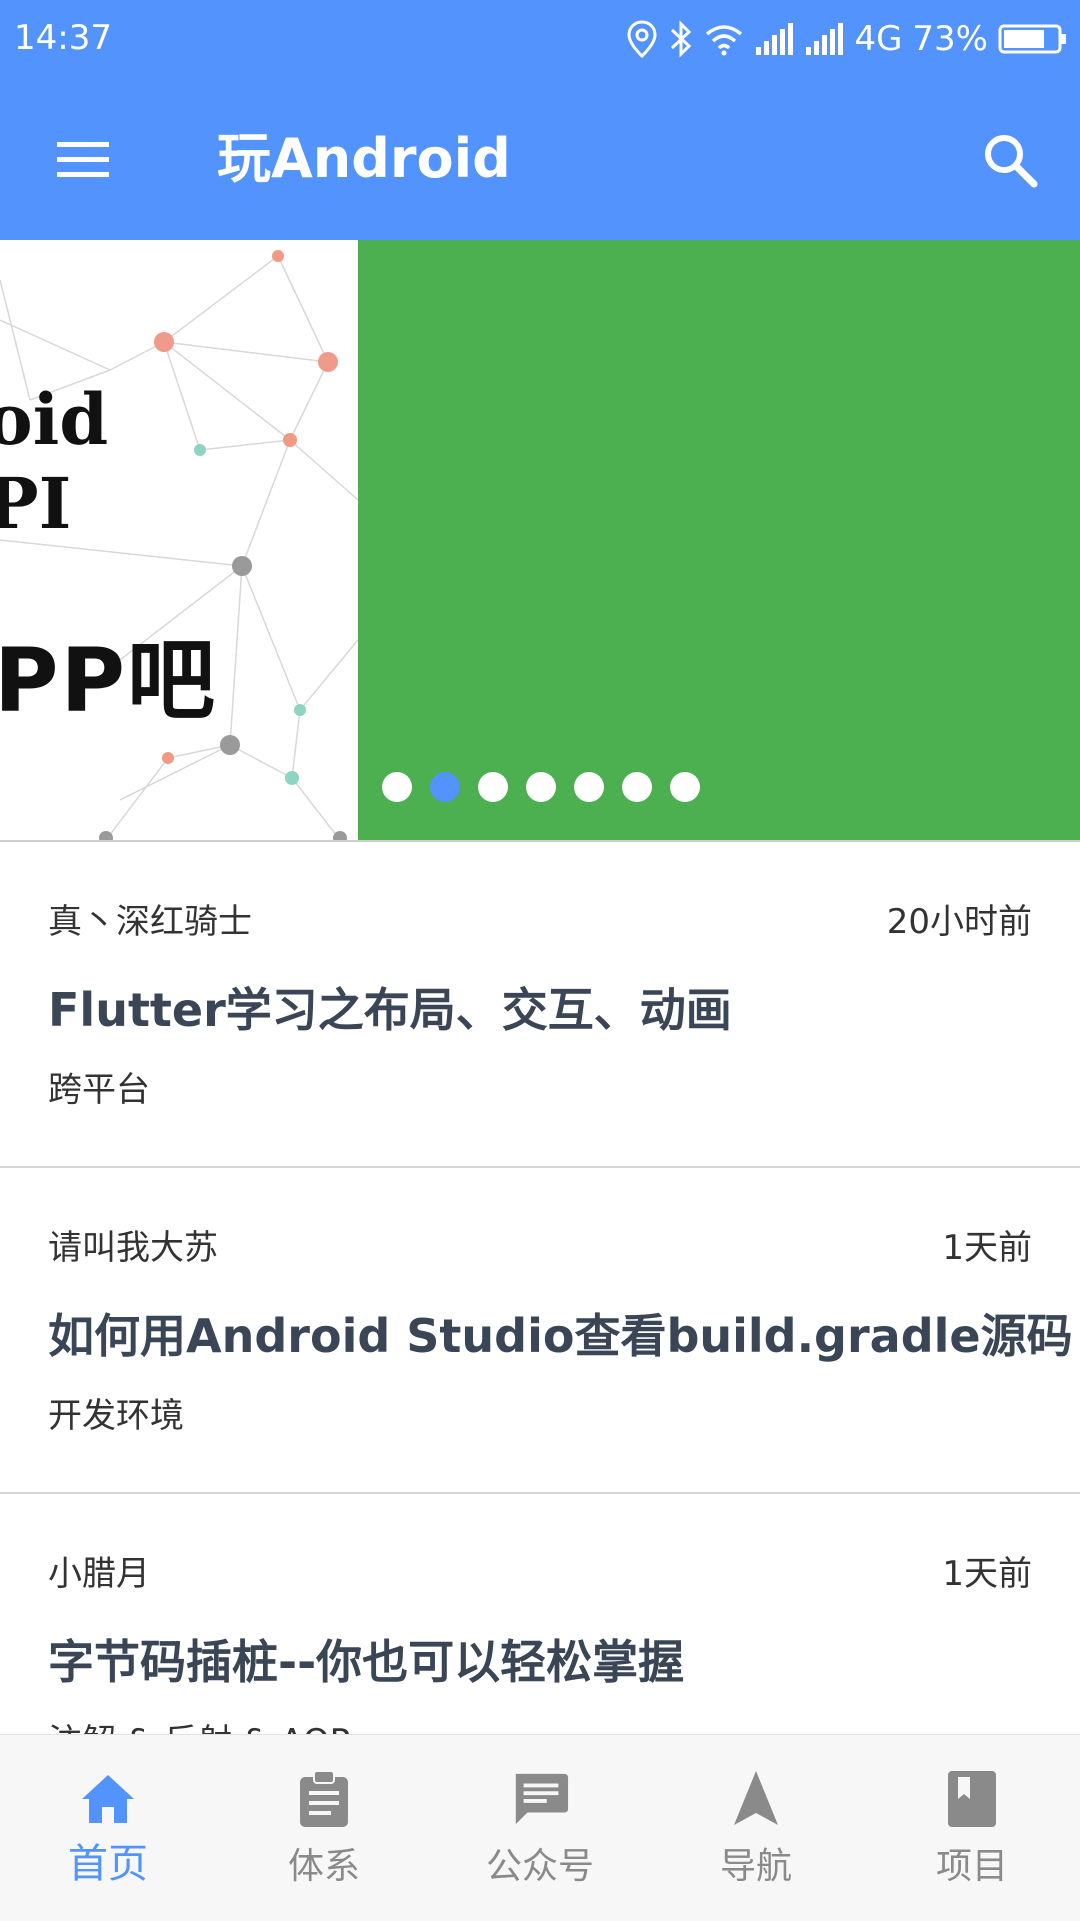  I want to click on banner-text-line-3: PP吧, so click(108, 680).